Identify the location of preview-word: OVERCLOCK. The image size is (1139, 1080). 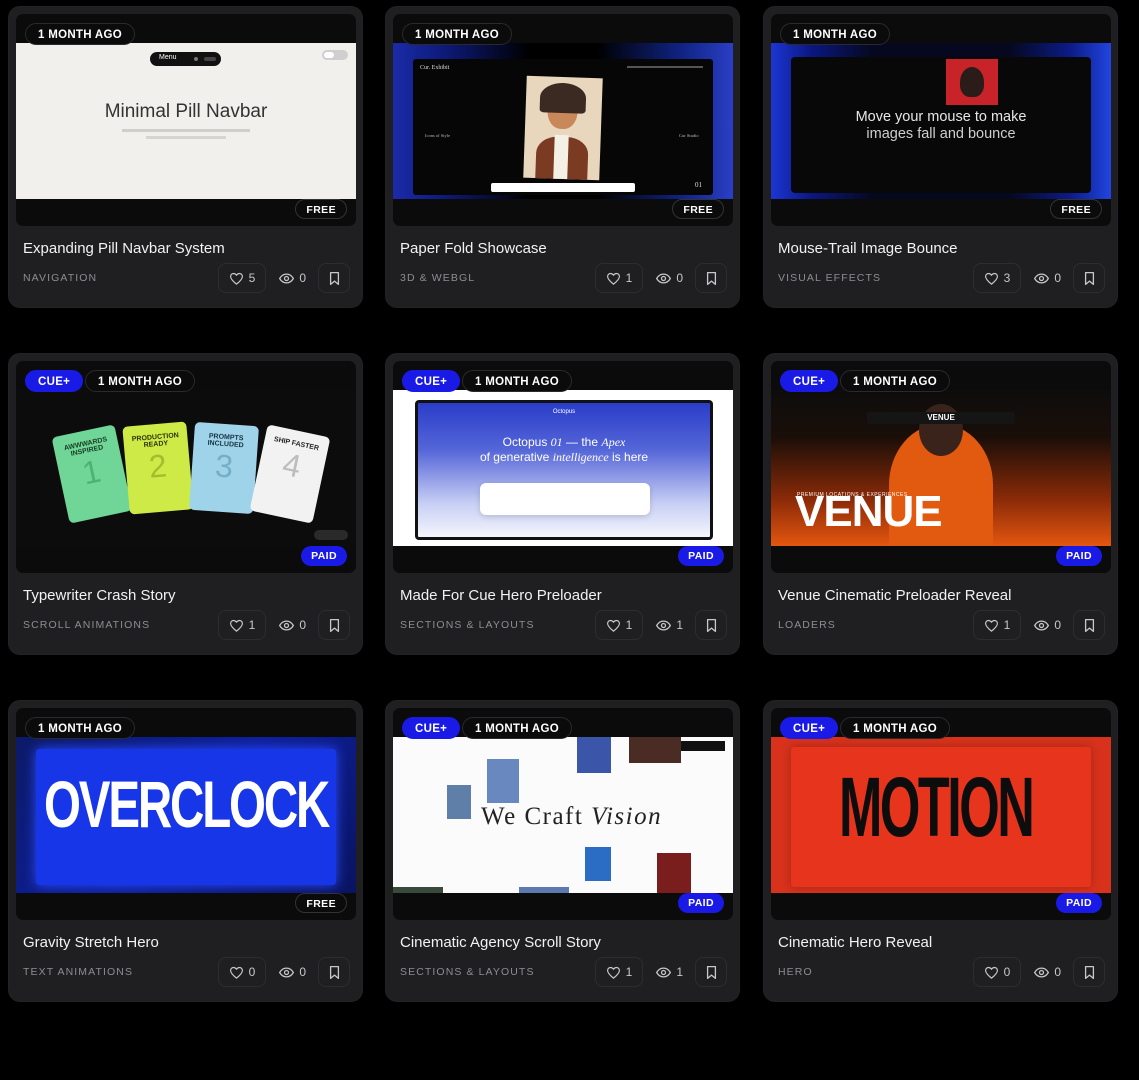
(187, 804).